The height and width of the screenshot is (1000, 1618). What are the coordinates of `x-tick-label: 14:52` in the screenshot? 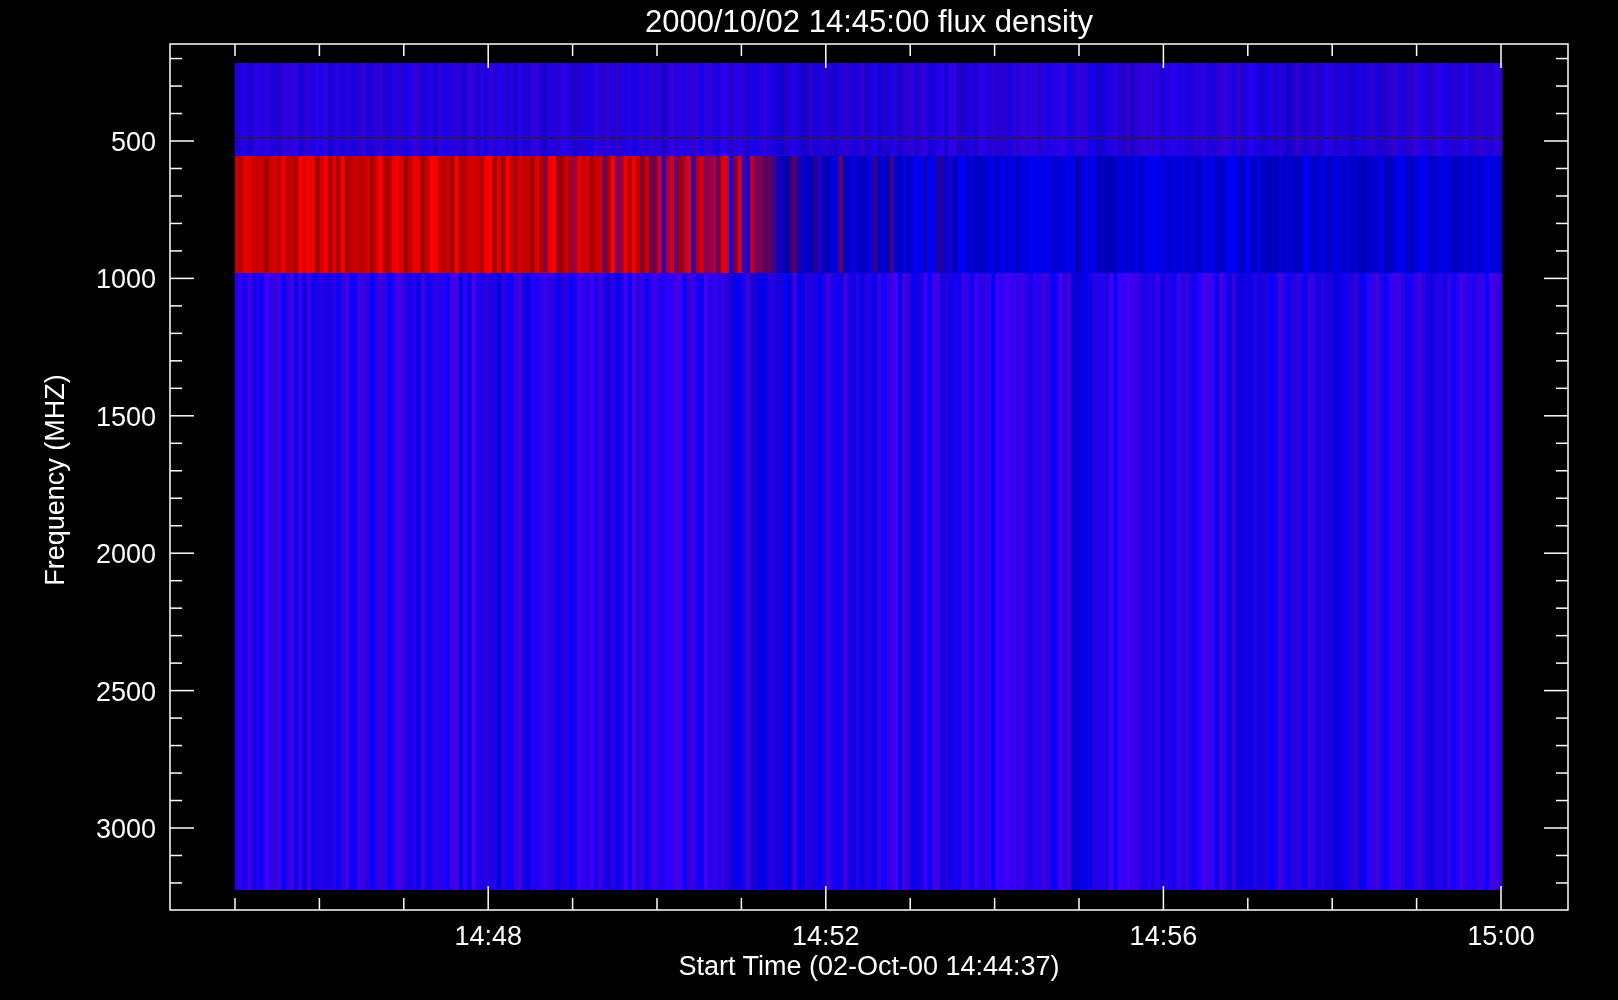 It's located at (826, 936).